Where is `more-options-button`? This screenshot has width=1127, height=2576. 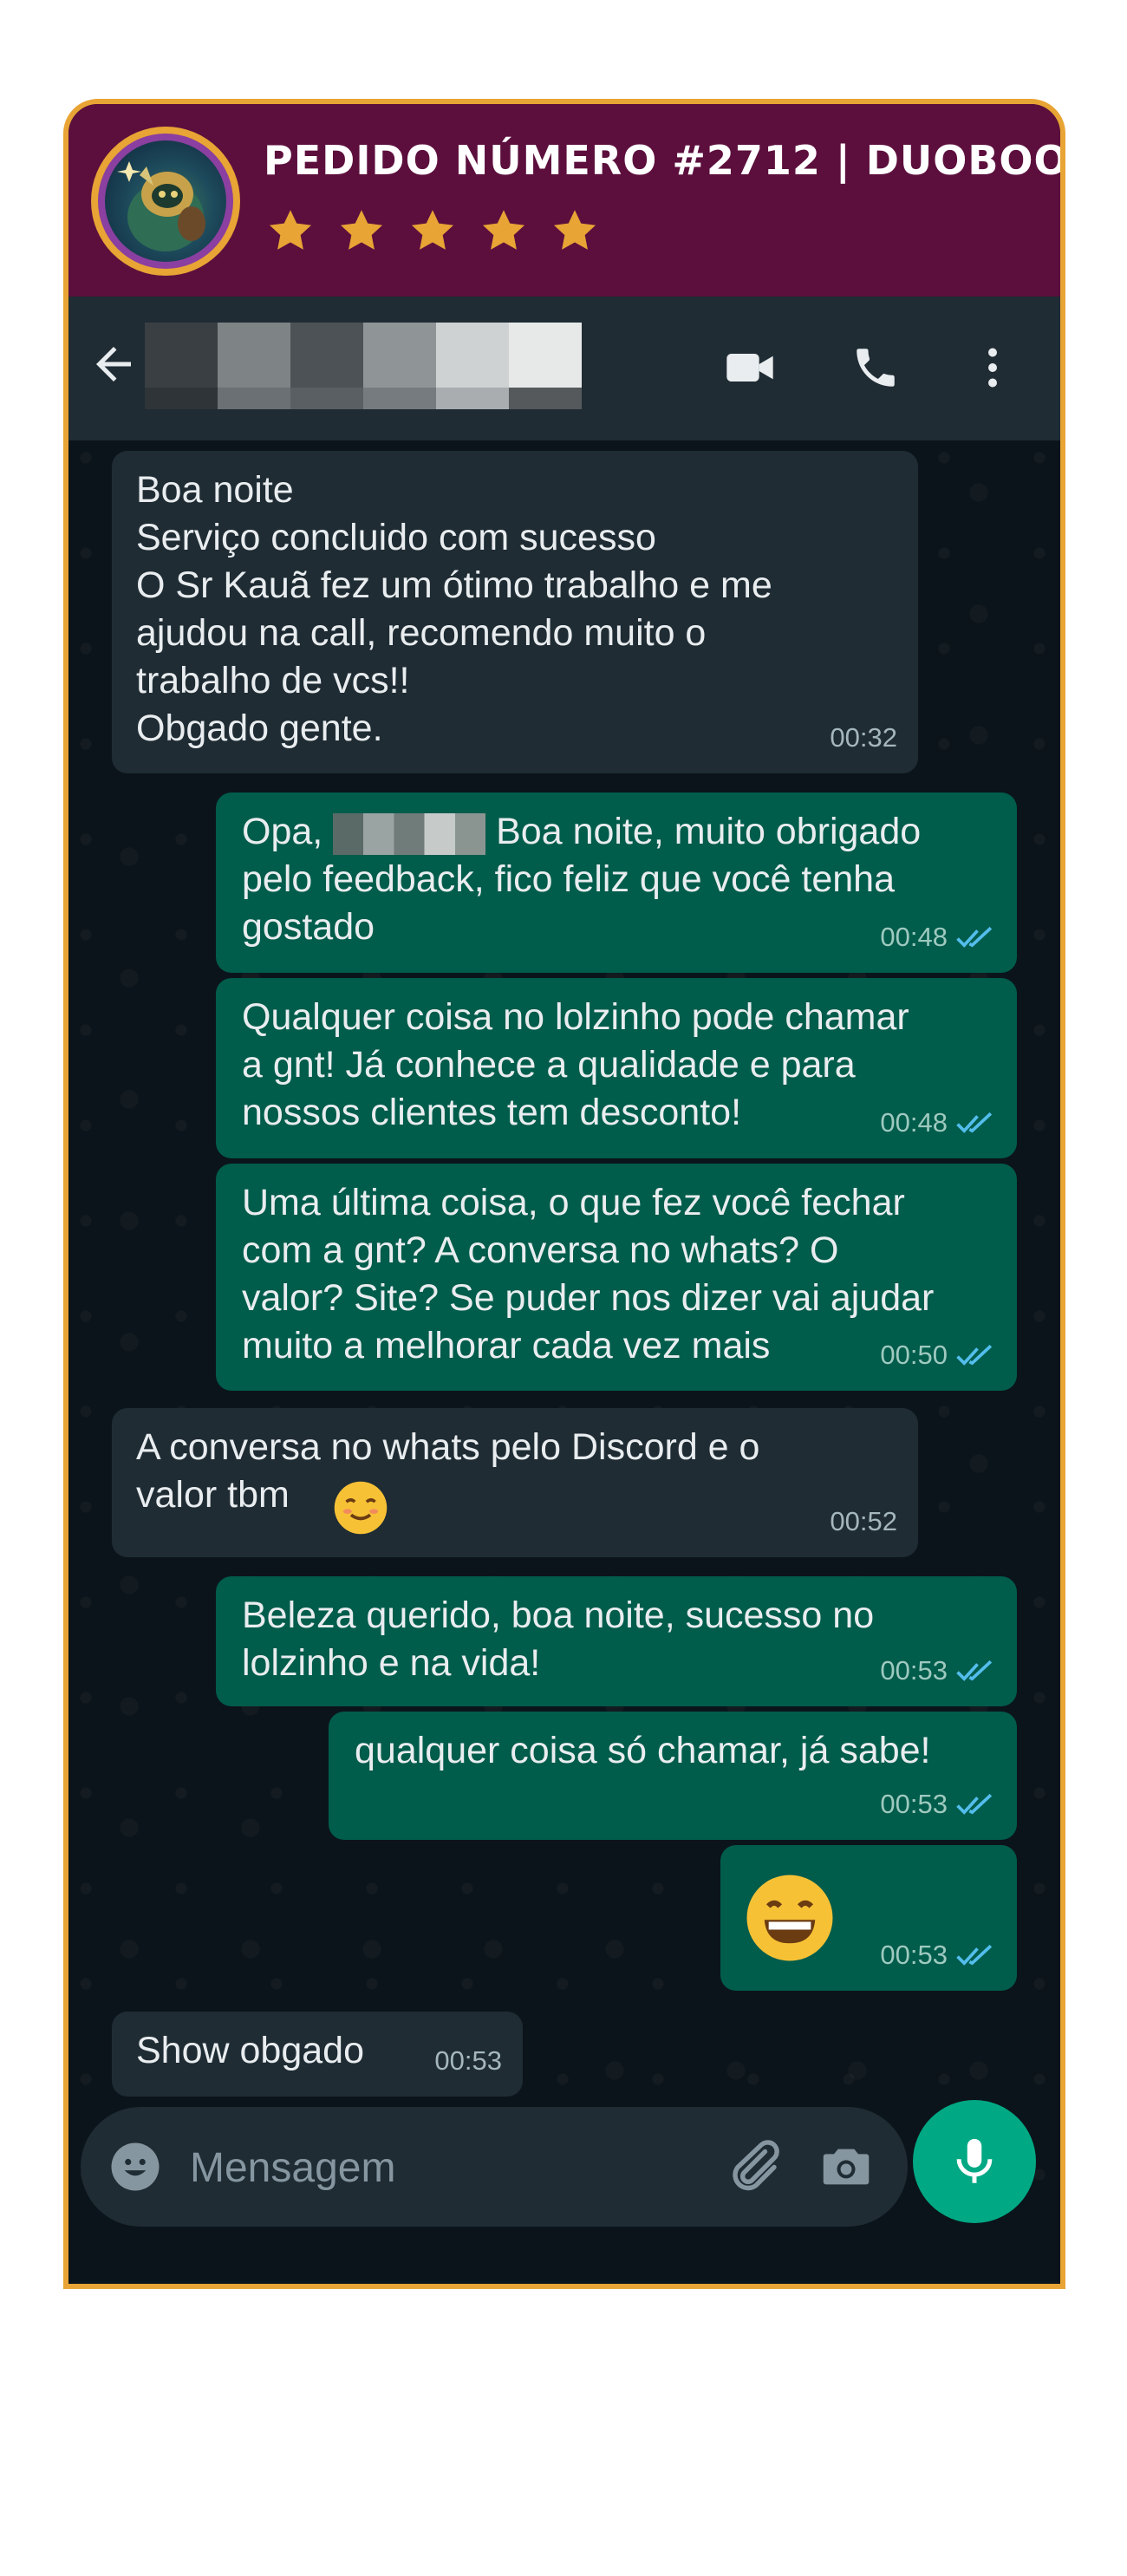 more-options-button is located at coordinates (992, 367).